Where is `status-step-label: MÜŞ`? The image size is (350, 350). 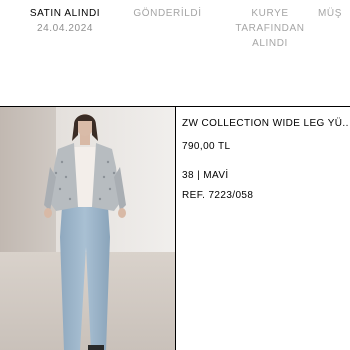
status-step-label: MÜŞ is located at coordinates (330, 13).